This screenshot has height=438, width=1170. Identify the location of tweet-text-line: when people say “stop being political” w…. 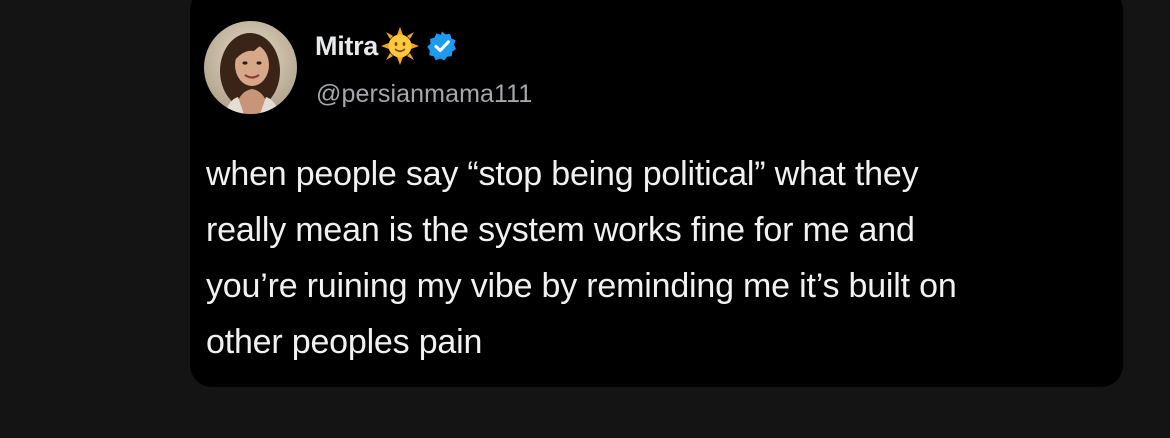
(562, 174).